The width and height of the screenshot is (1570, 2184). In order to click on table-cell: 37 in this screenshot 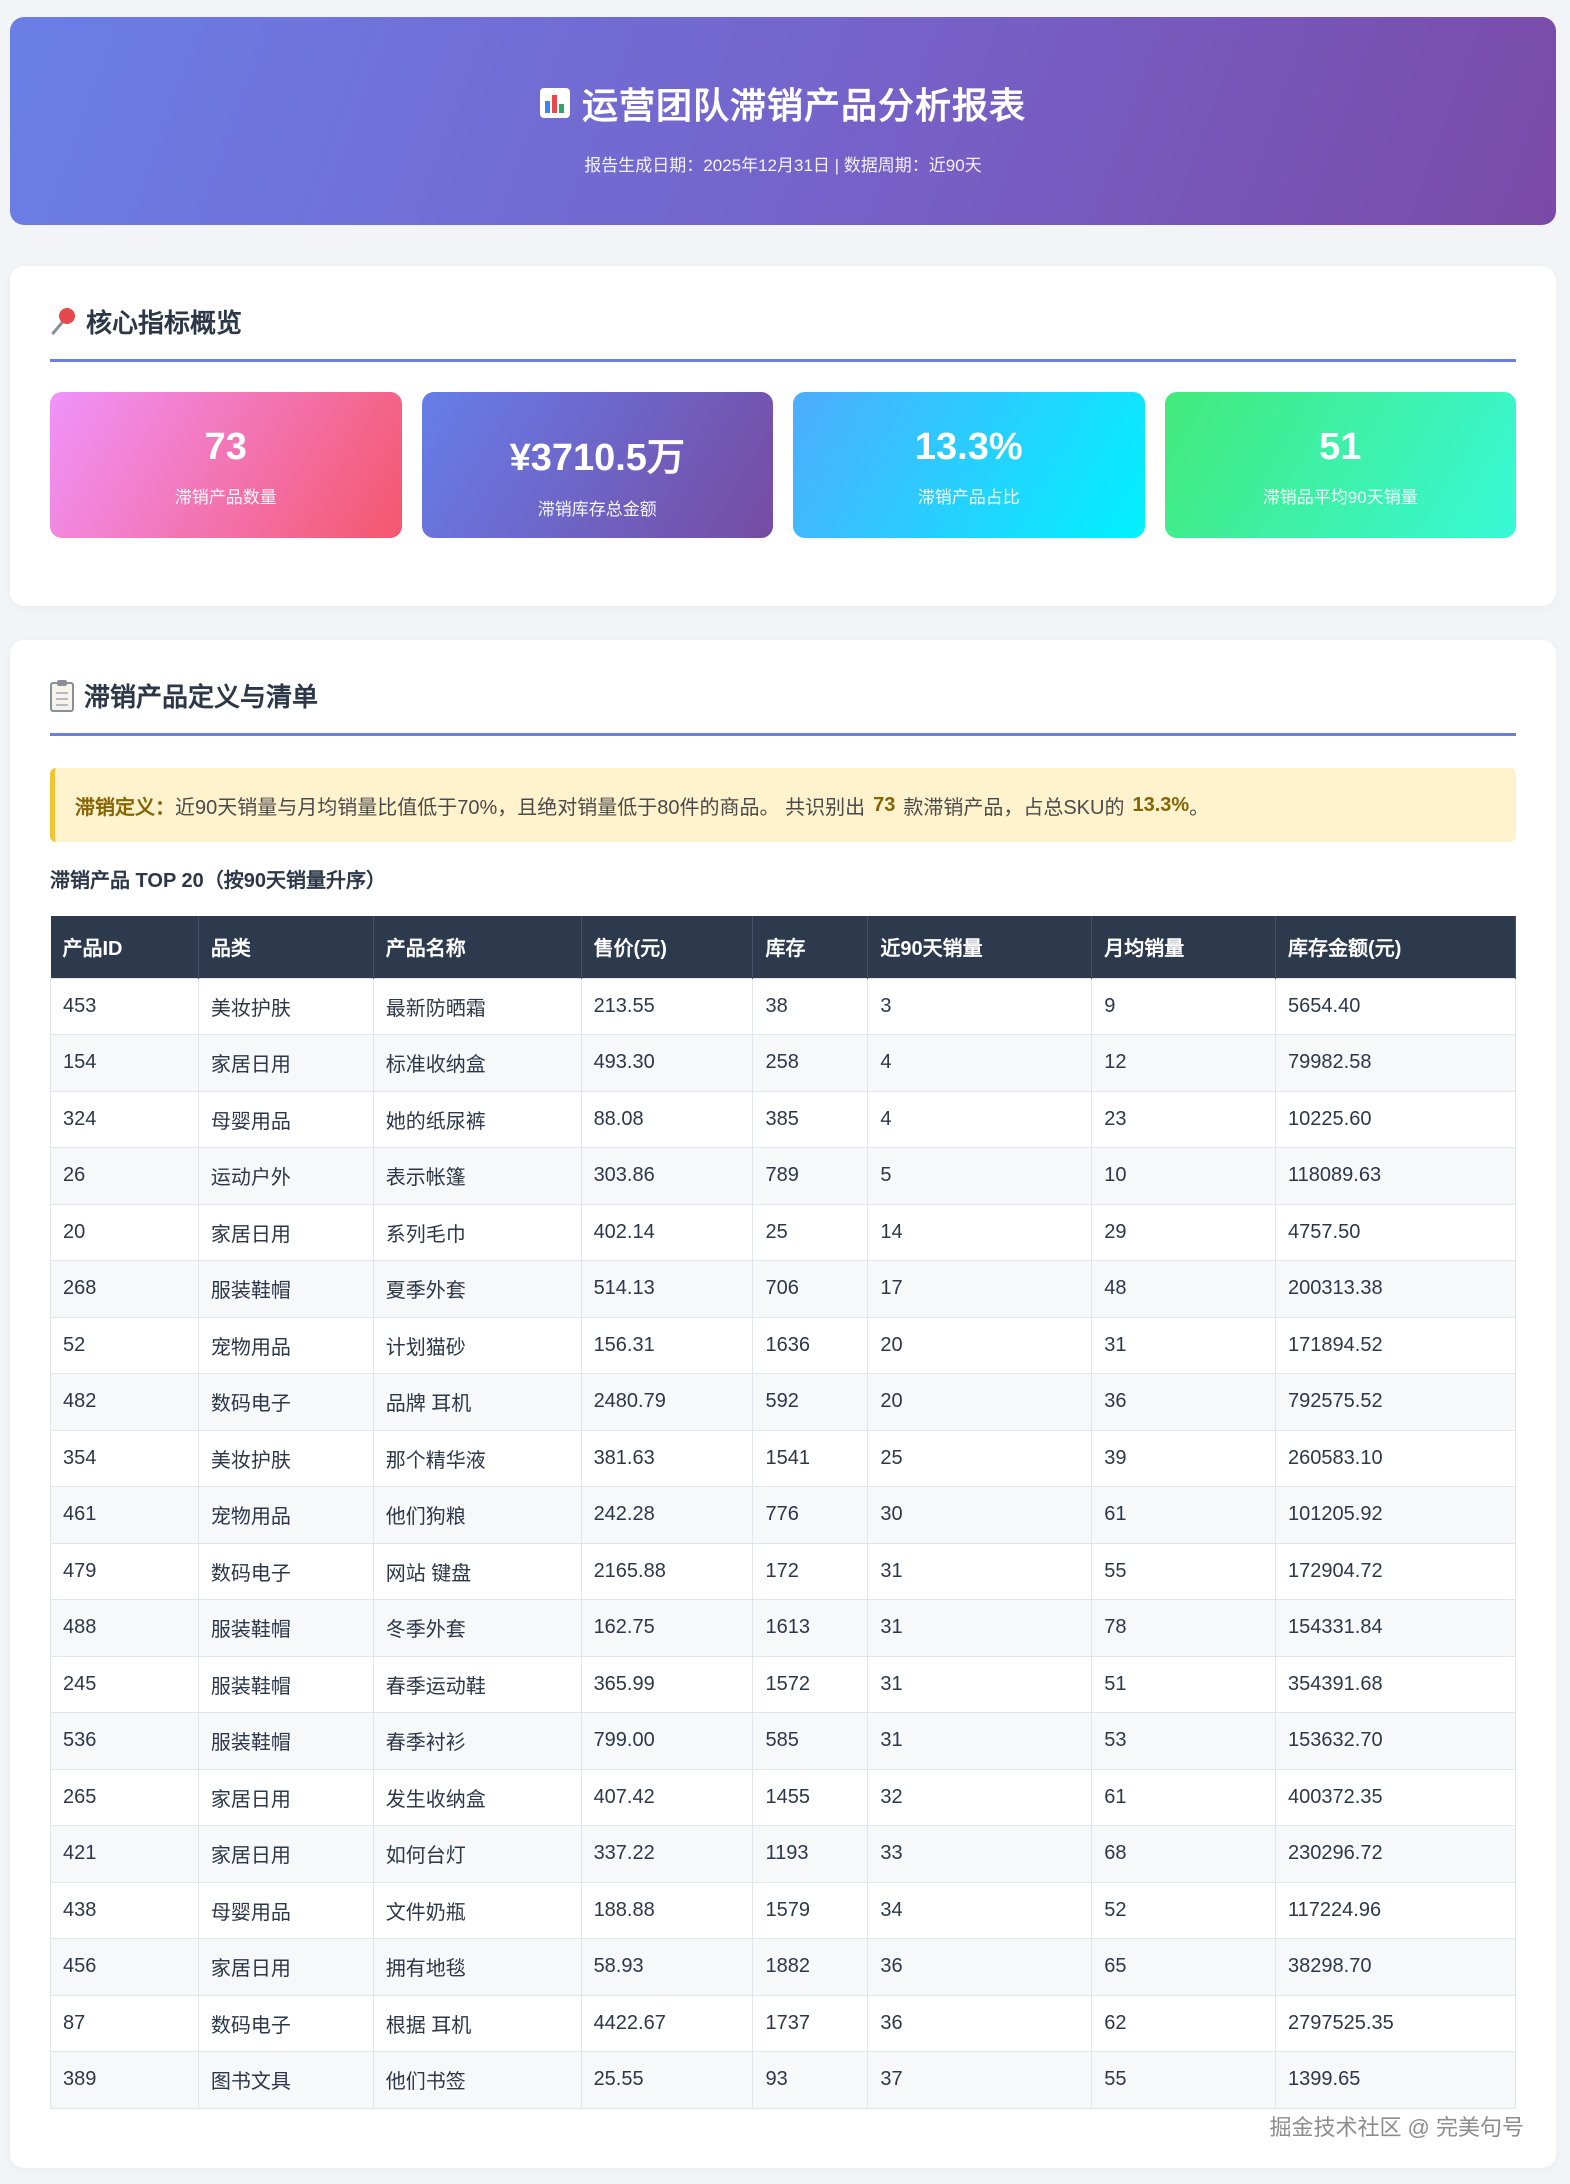, I will do `click(980, 2080)`.